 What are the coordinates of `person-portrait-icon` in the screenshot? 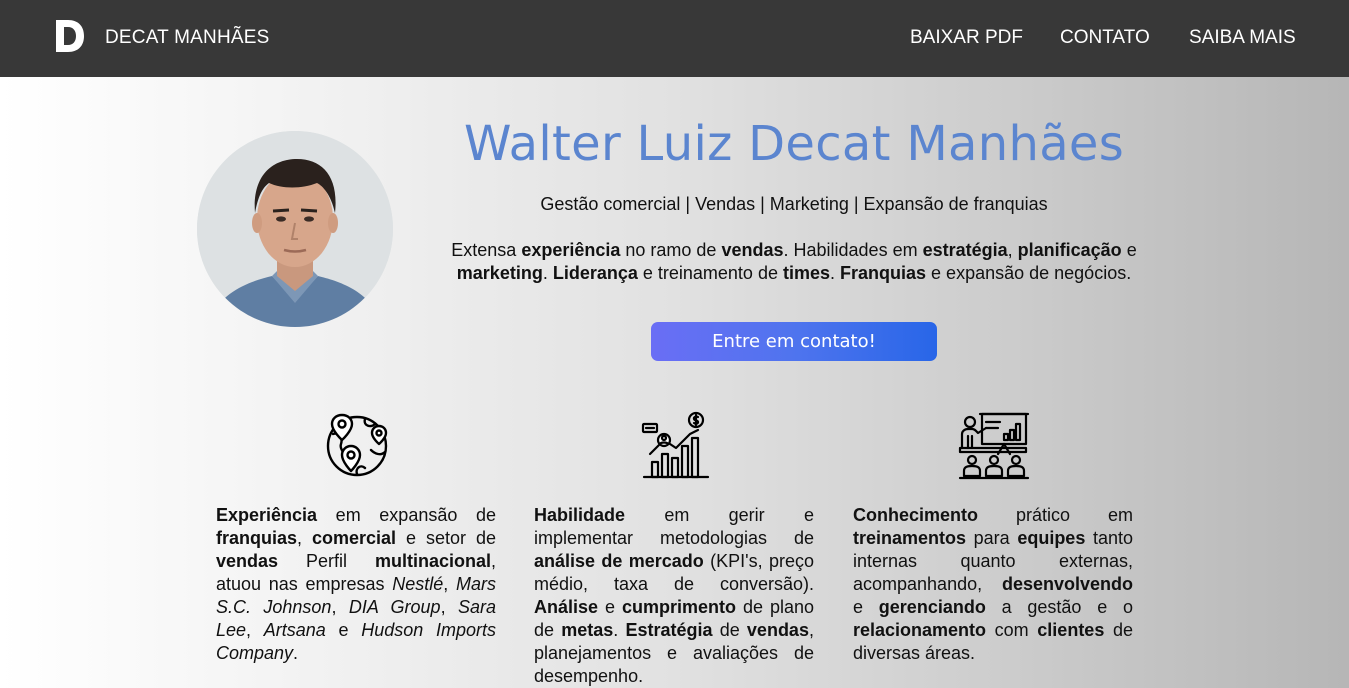 It's located at (295, 229).